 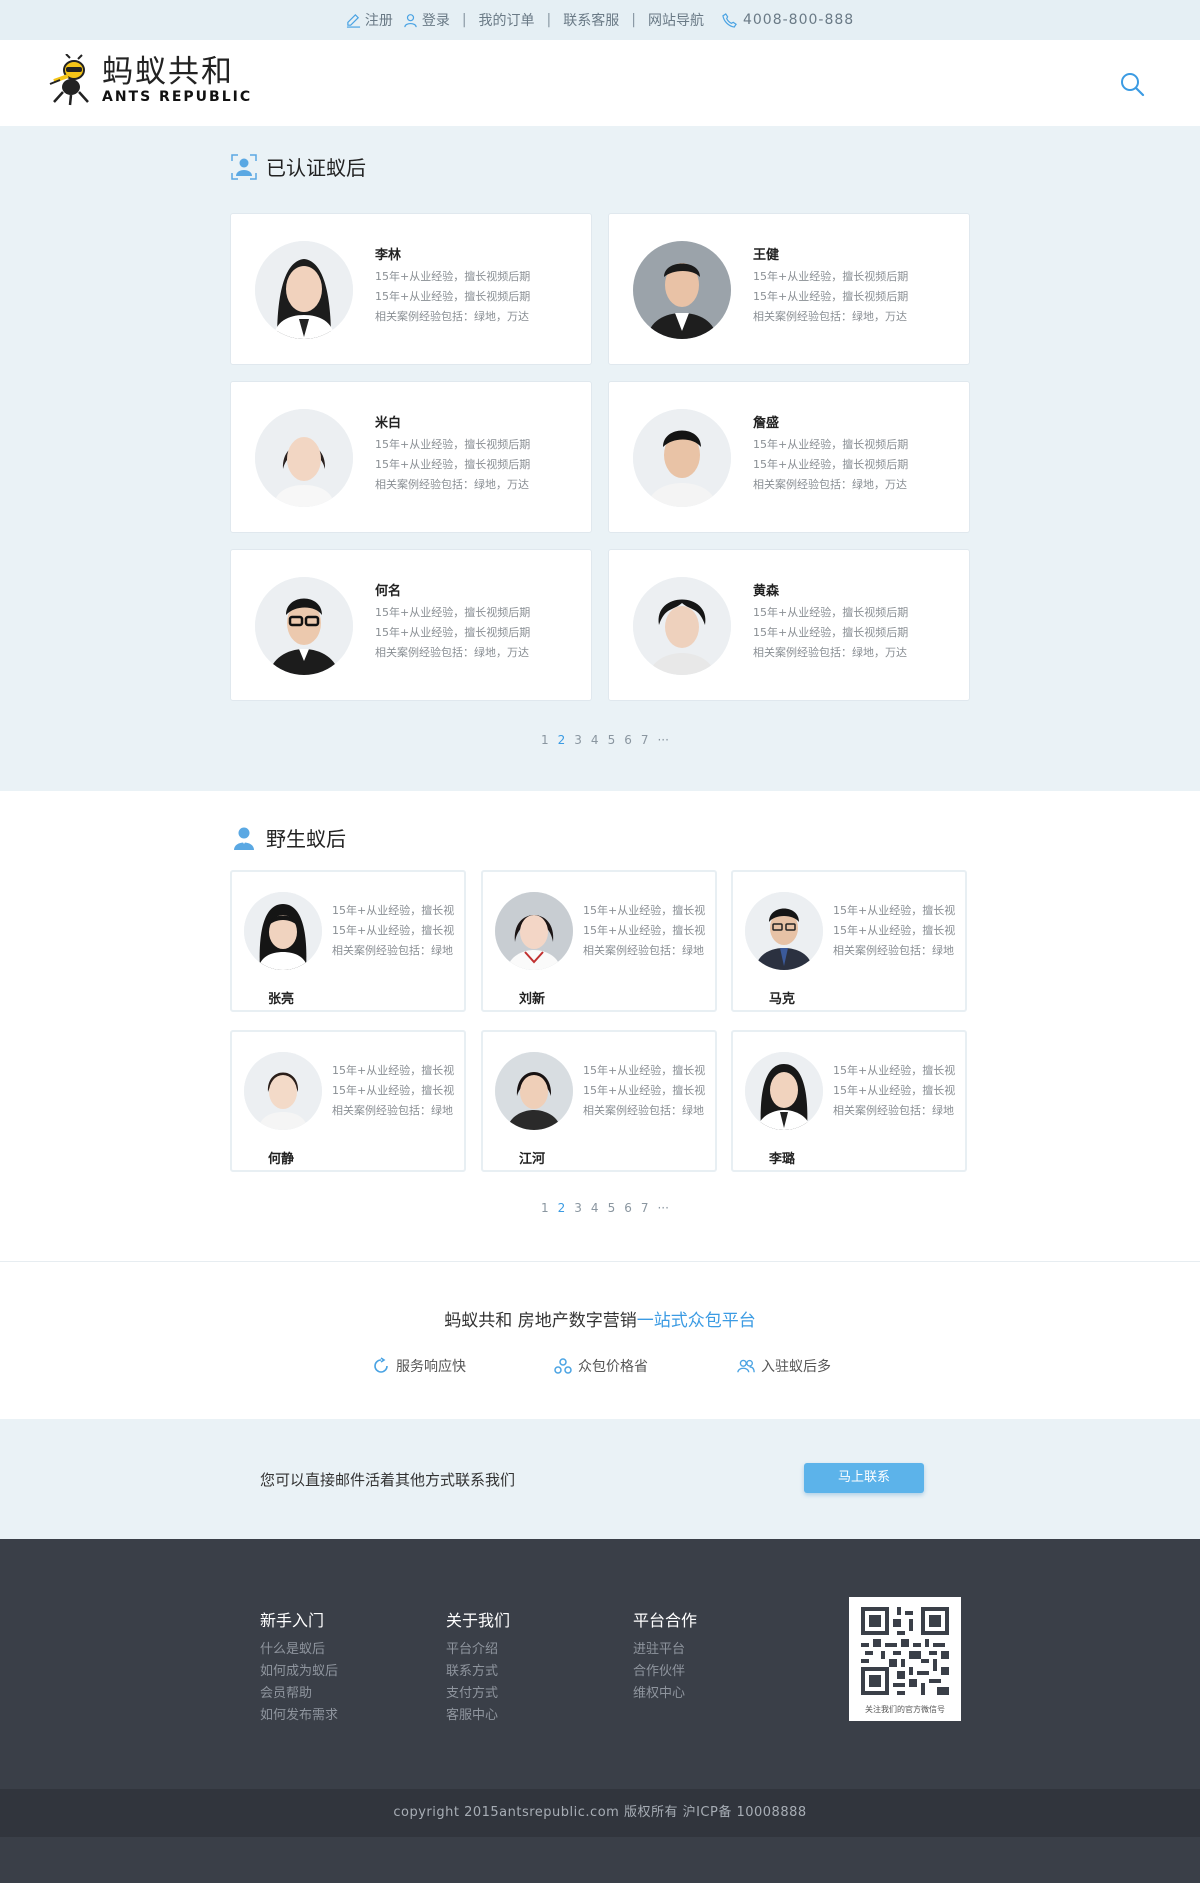 I want to click on card-name: 米白, so click(x=388, y=423).